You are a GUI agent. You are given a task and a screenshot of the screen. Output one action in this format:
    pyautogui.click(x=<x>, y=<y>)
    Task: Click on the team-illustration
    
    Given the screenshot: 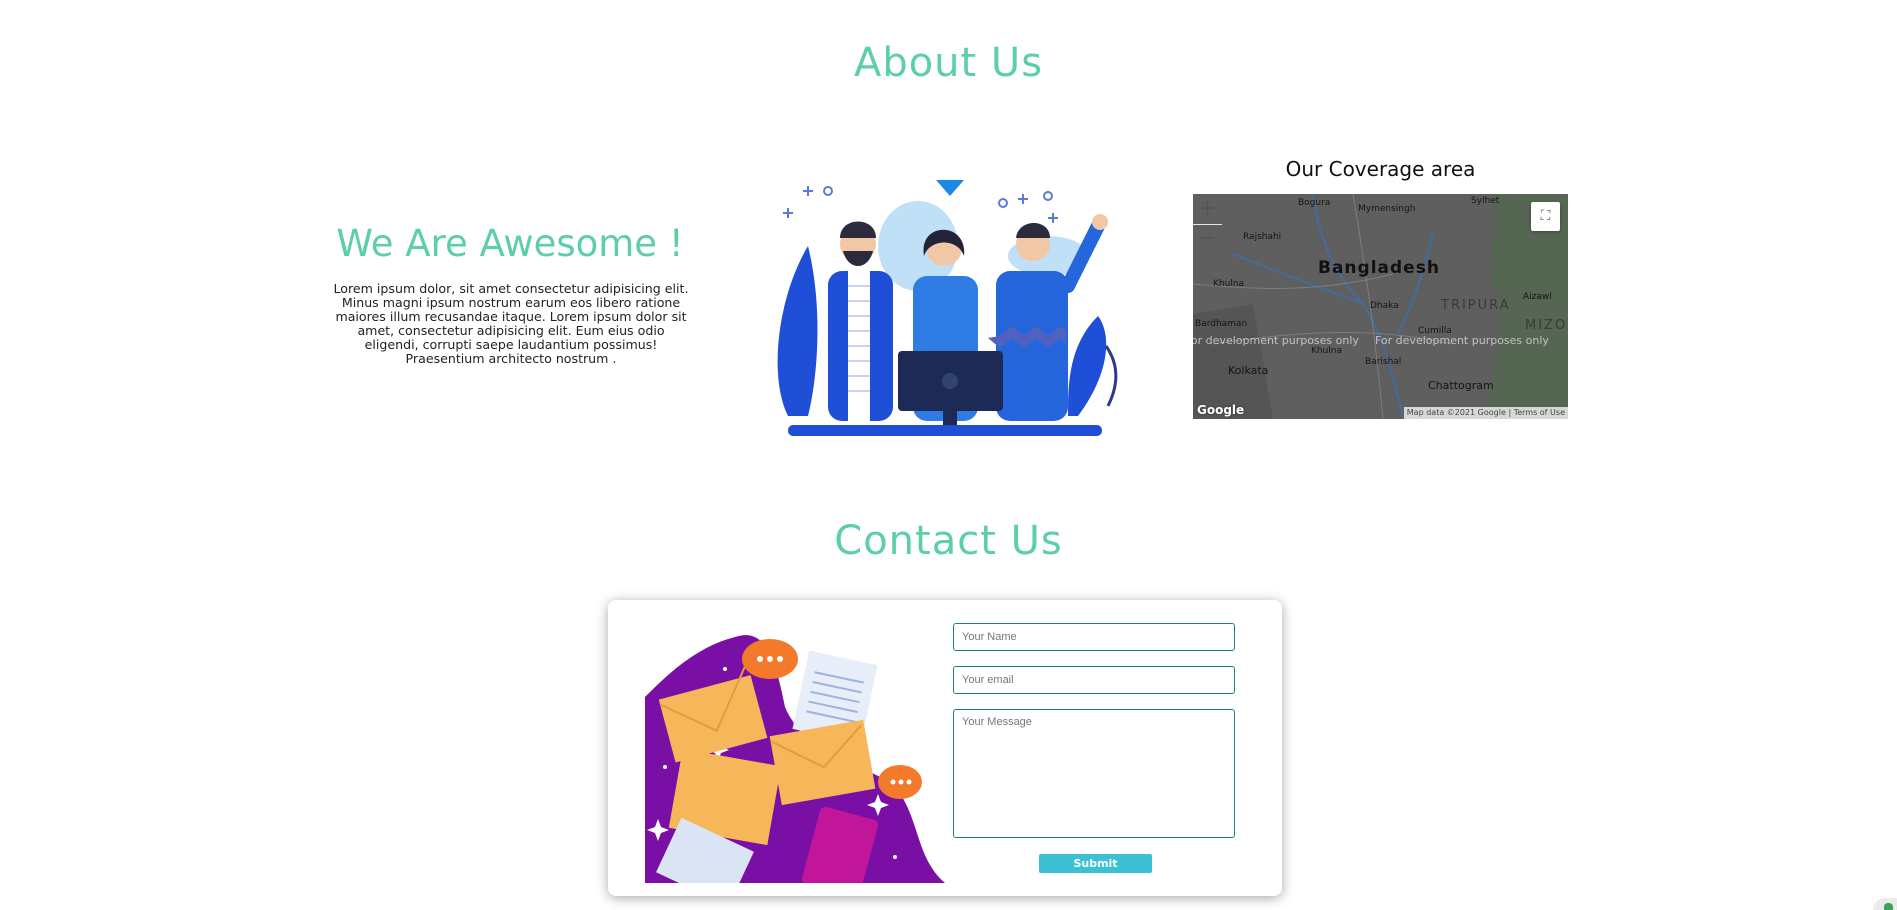 What is the action you would take?
    pyautogui.click(x=947, y=308)
    